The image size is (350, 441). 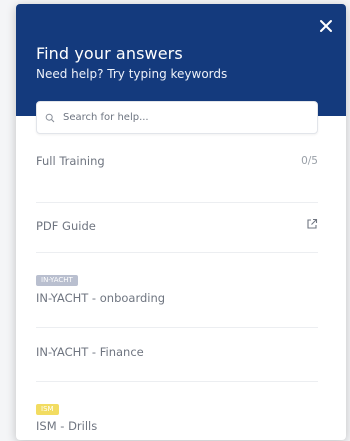 What do you see at coordinates (326, 26) in the screenshot?
I see `close-icon` at bounding box center [326, 26].